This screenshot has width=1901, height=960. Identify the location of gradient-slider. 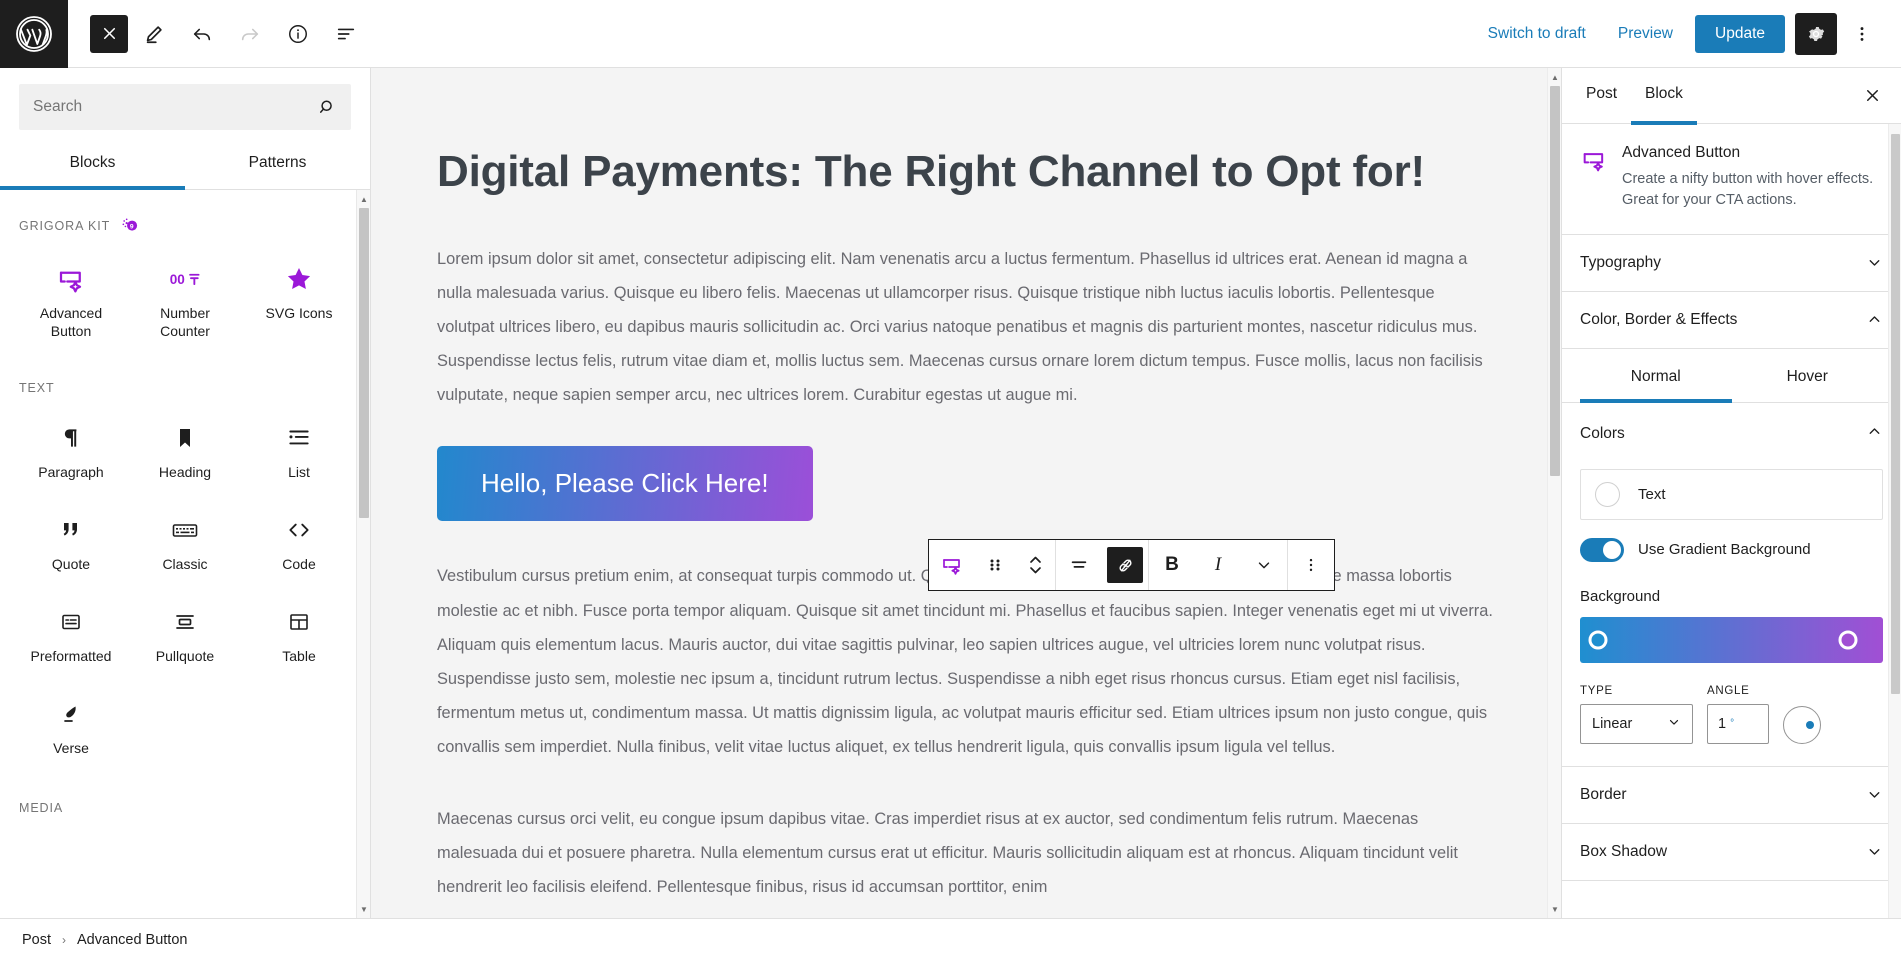
(1731, 639).